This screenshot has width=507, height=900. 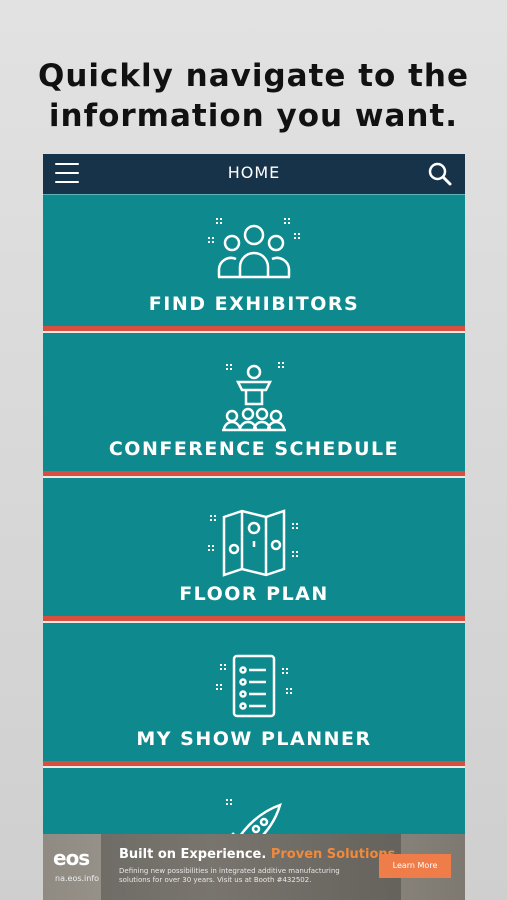 I want to click on tile-label: FLOOR PLAN, so click(x=254, y=594).